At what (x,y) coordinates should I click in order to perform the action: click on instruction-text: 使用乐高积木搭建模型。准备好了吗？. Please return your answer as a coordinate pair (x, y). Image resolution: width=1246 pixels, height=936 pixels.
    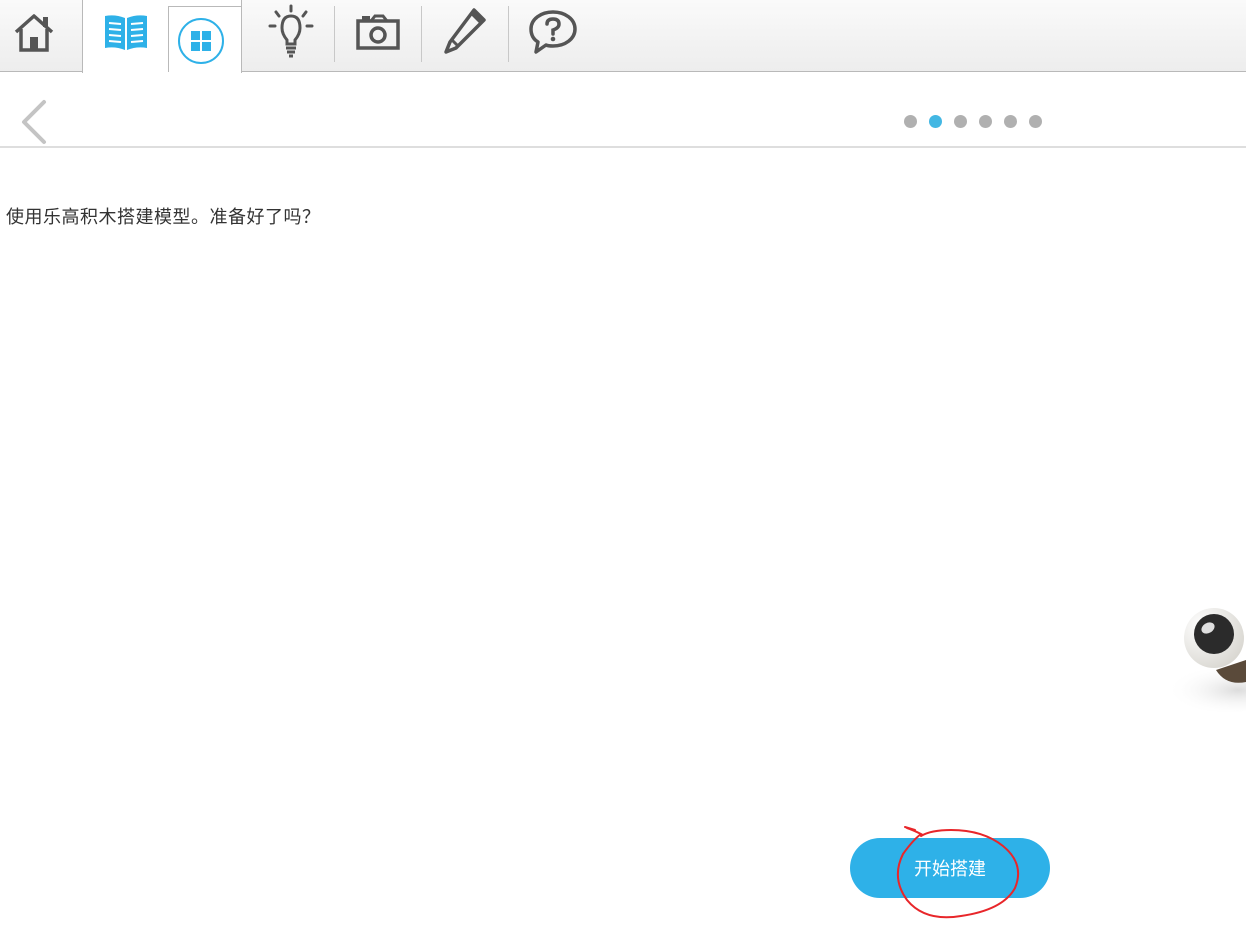
    Looking at the image, I should click on (163, 217).